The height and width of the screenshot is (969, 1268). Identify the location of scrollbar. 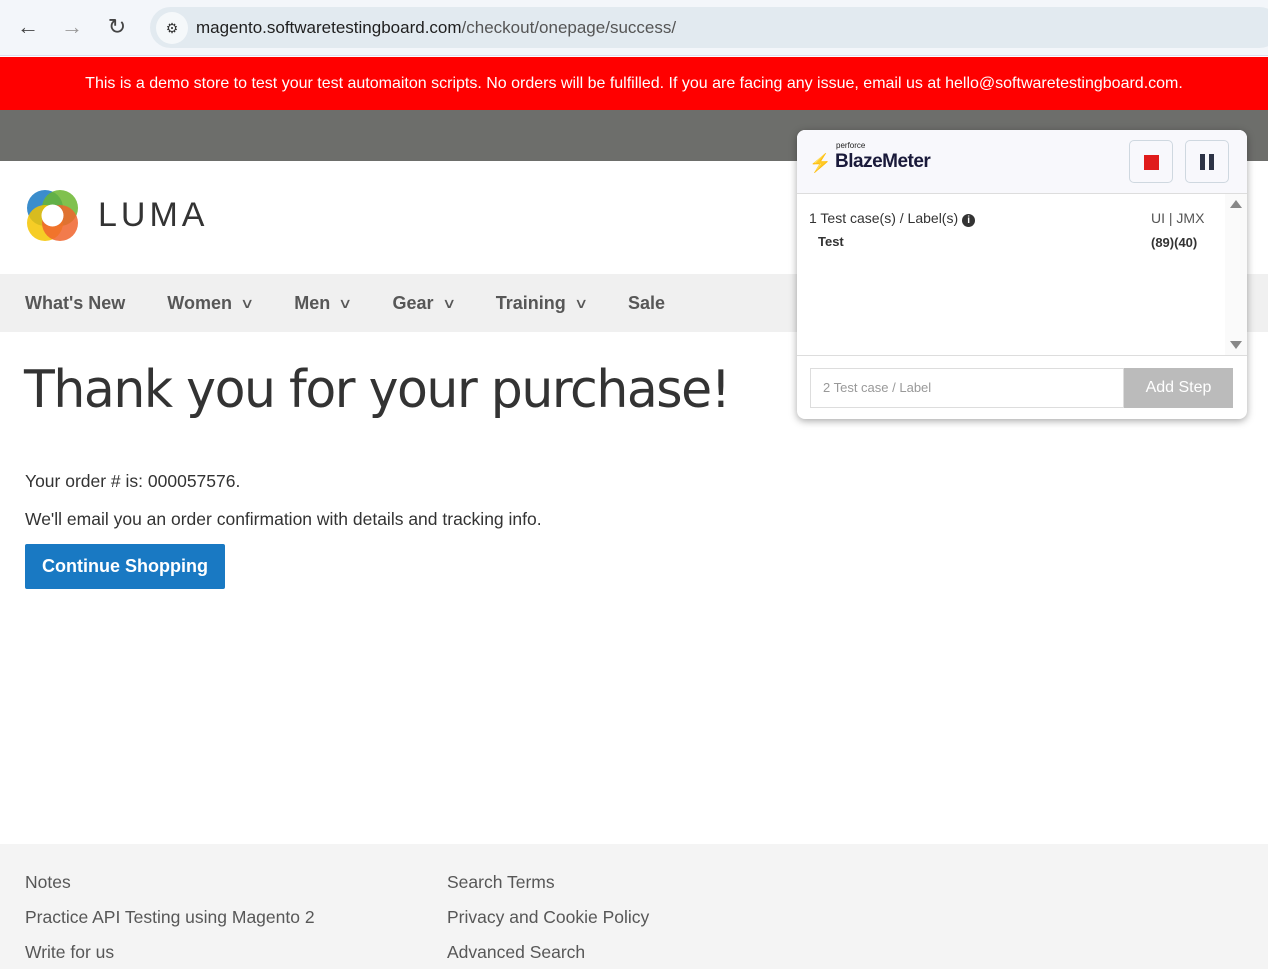
(1236, 274).